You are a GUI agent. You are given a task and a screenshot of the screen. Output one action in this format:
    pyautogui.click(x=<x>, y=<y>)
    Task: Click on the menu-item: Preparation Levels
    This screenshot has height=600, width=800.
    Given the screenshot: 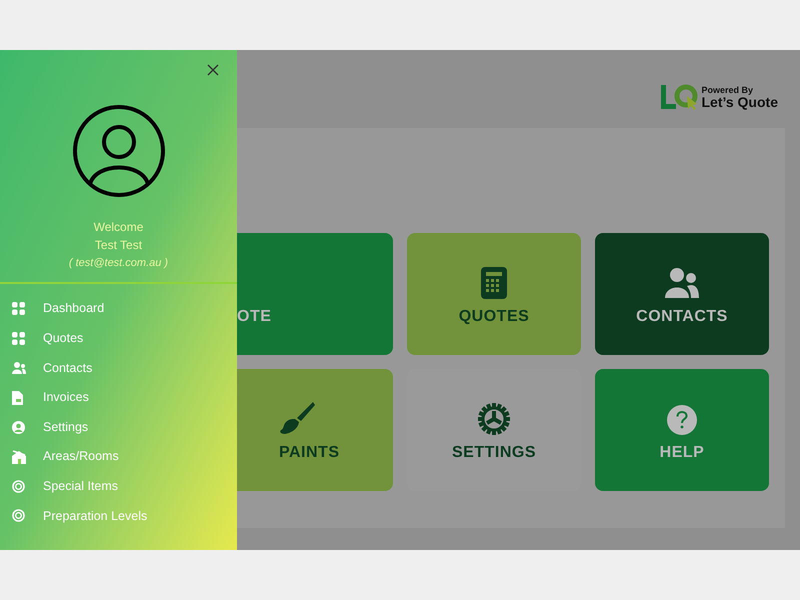 What is the action you would take?
    pyautogui.click(x=95, y=516)
    